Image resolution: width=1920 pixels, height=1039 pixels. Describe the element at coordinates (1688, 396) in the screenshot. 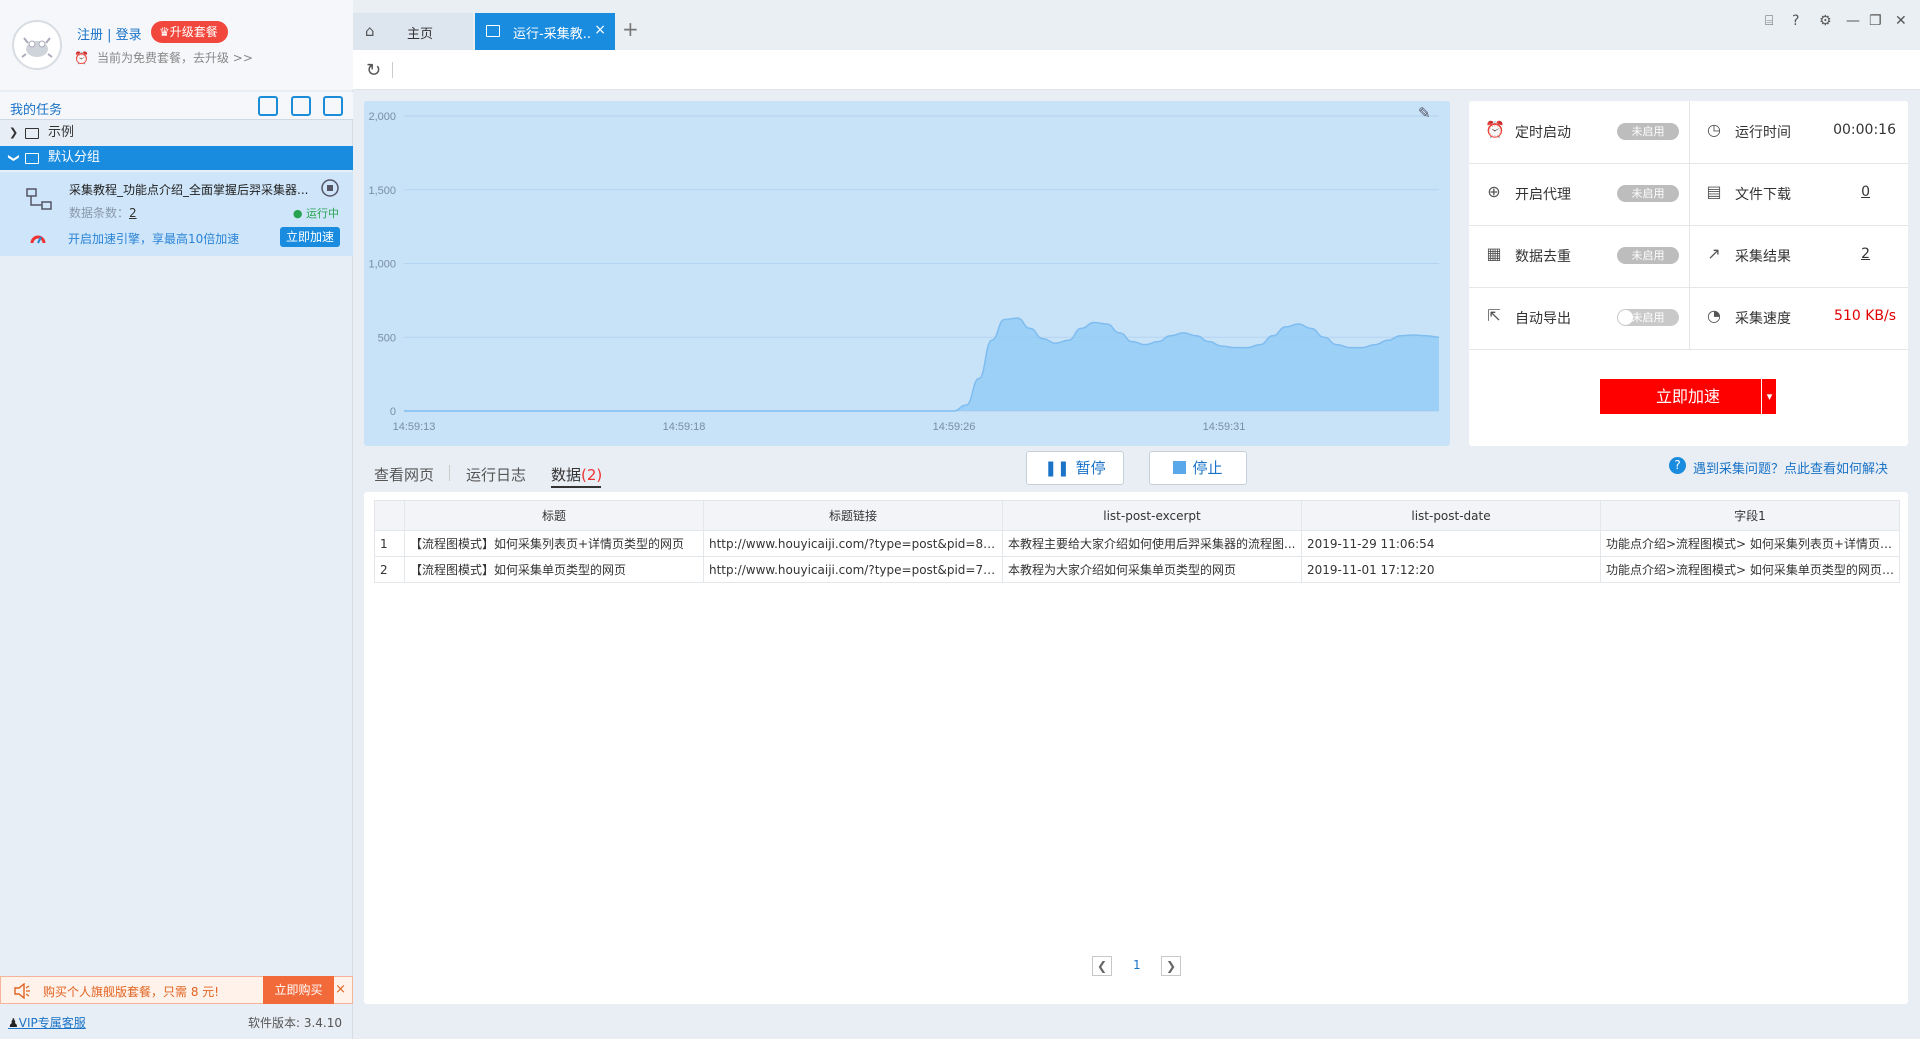

I see `accelerate-button: 立即加速` at that location.